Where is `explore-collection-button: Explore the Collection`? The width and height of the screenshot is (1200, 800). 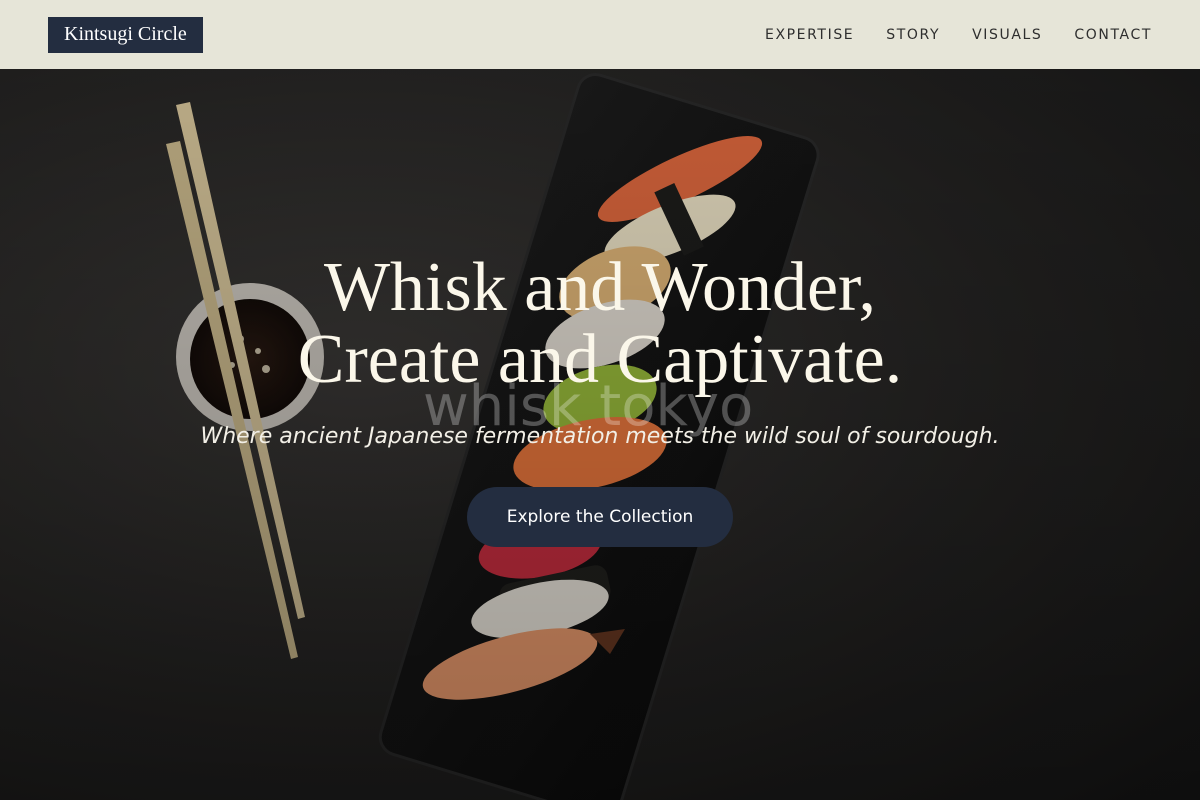
explore-collection-button: Explore the Collection is located at coordinates (600, 517).